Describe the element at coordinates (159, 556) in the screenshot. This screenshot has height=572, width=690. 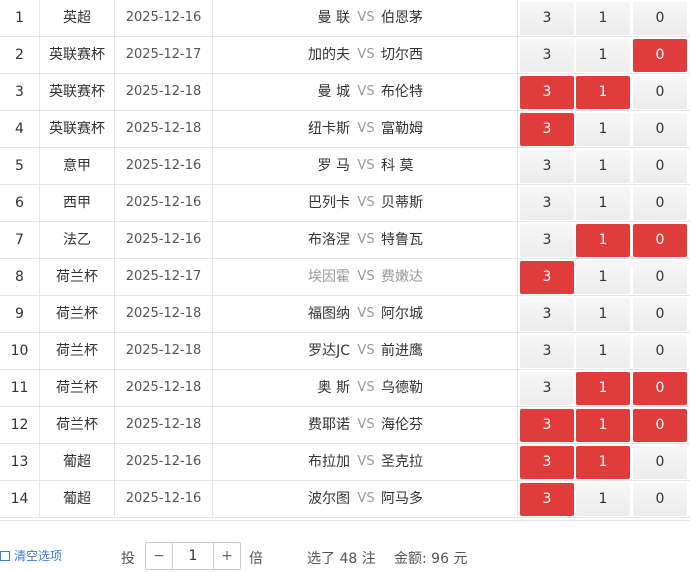
I see `decrement-button: −` at that location.